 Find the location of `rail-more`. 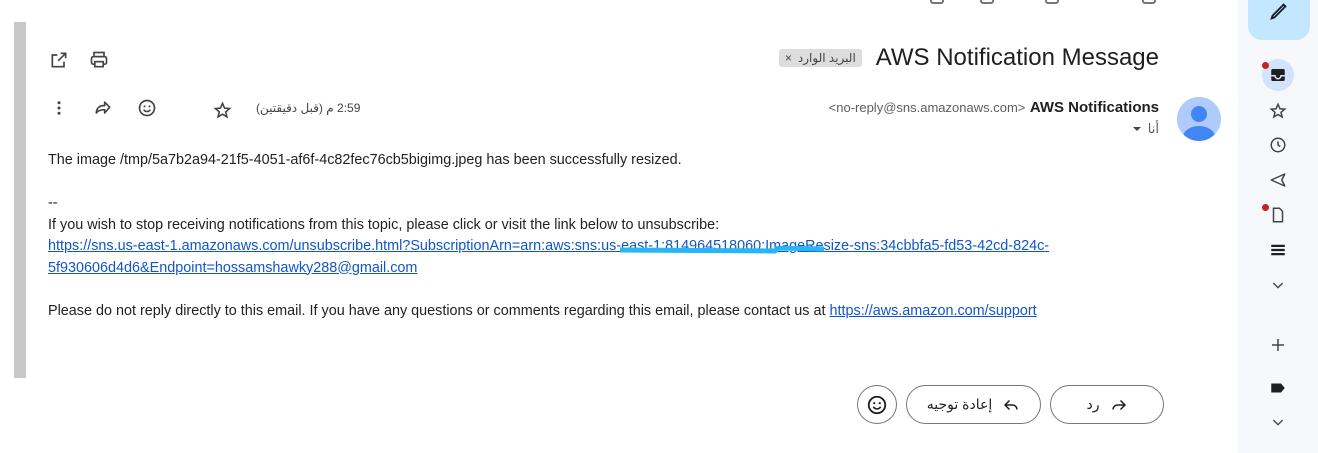

rail-more is located at coordinates (1278, 285).